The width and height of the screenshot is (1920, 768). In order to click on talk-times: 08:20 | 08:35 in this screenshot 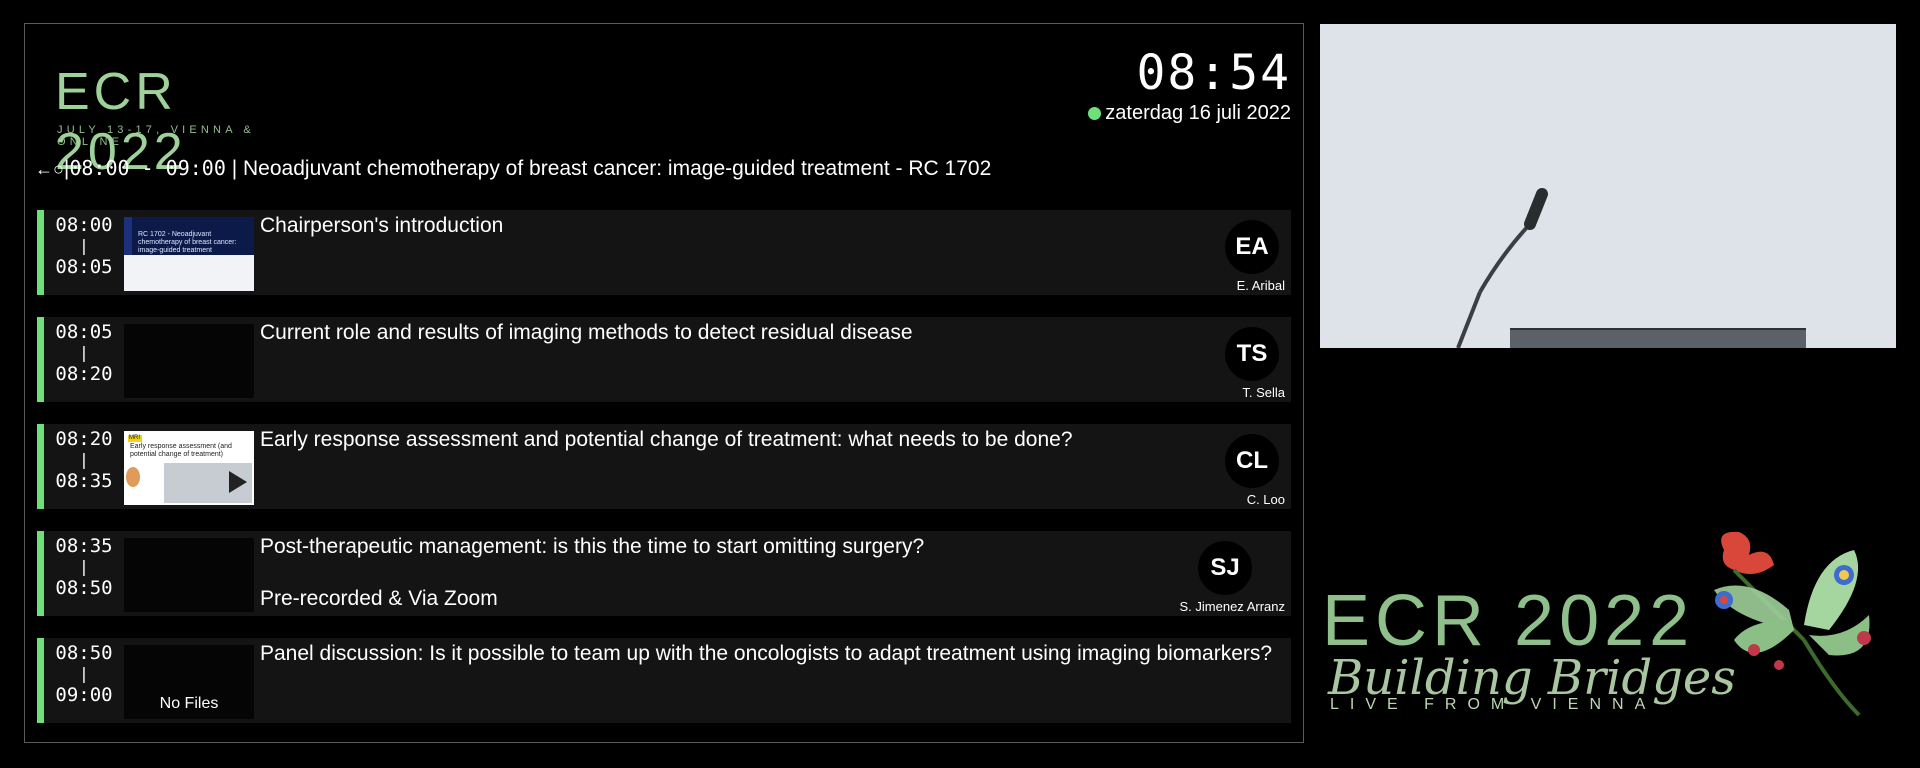, I will do `click(84, 460)`.